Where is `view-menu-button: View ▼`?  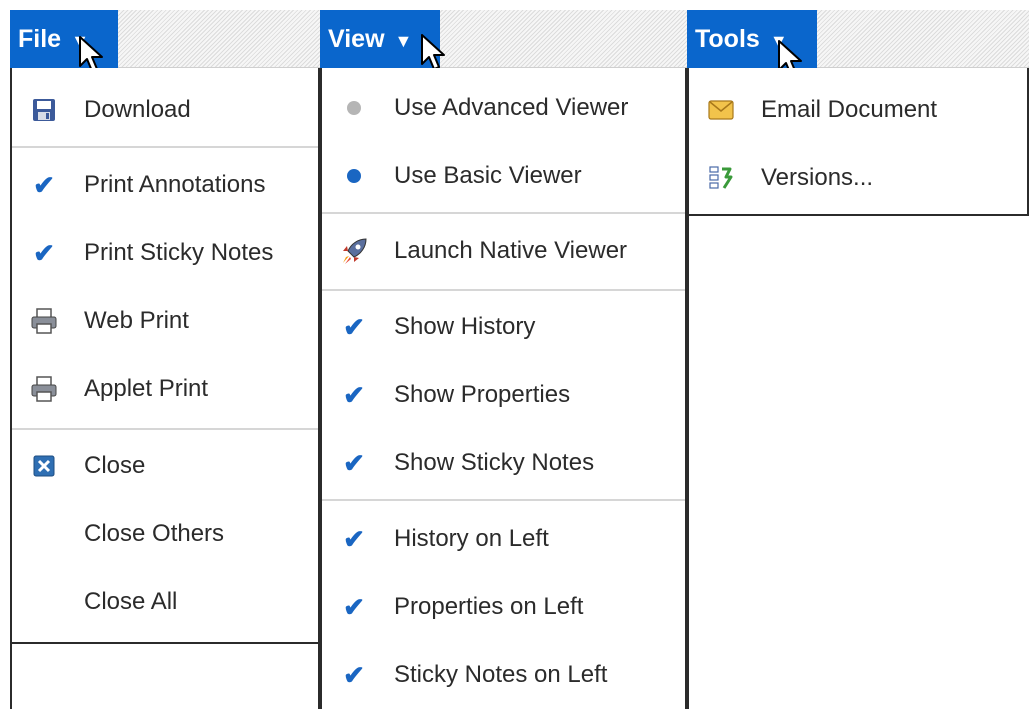 view-menu-button: View ▼ is located at coordinates (380, 39).